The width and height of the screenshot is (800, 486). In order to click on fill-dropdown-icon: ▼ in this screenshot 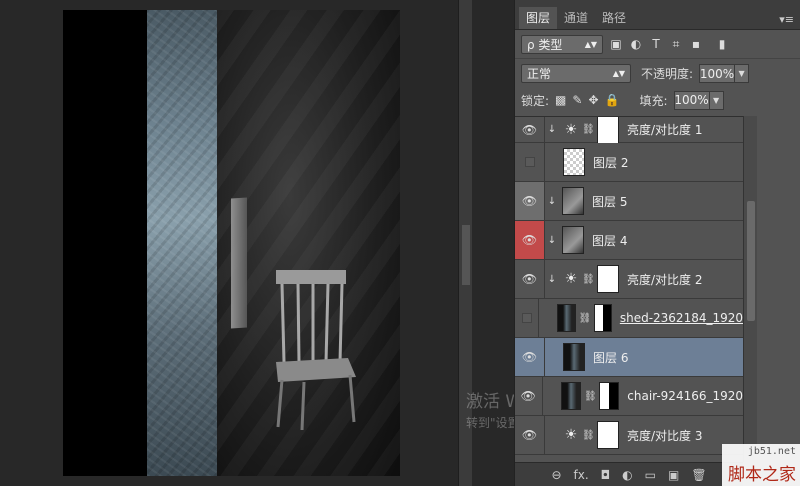, I will do `click(716, 100)`.